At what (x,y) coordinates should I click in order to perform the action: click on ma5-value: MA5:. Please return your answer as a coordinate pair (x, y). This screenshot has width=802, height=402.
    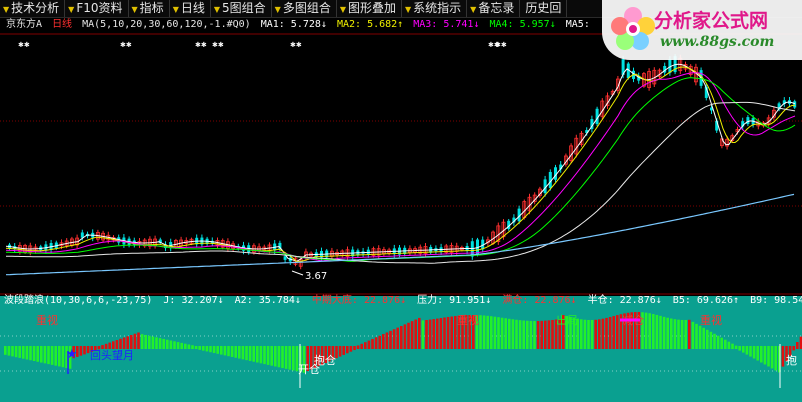
    Looking at the image, I should click on (577, 24).